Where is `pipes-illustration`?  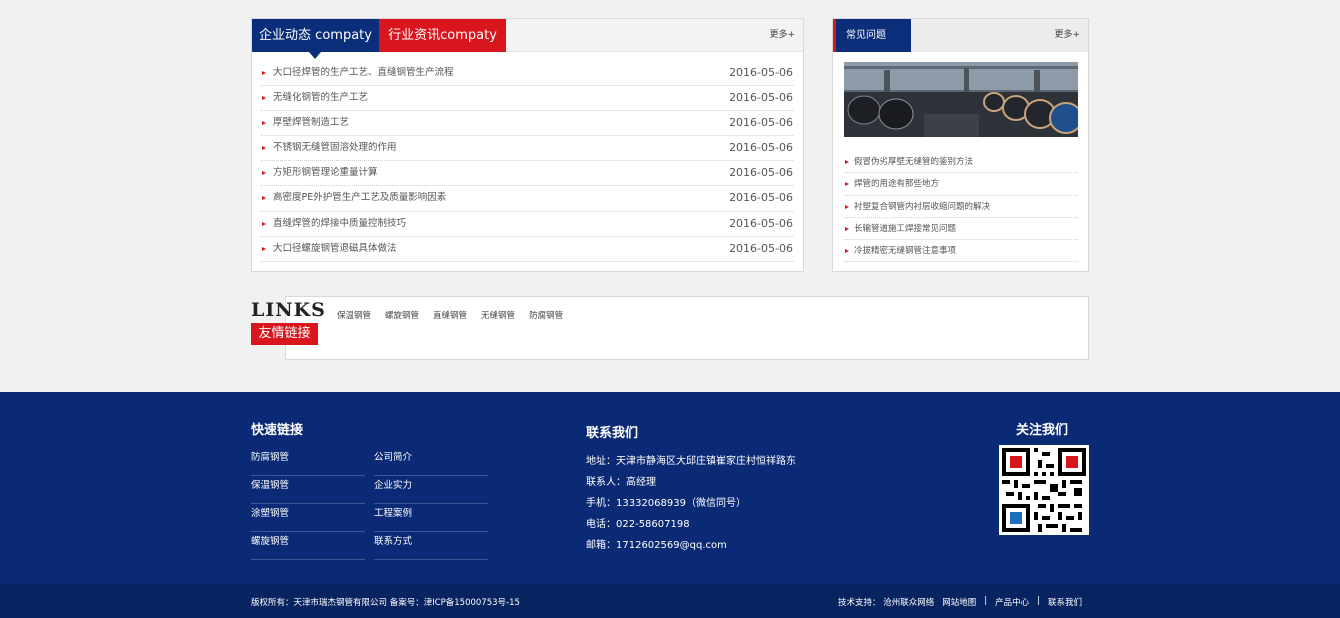 pipes-illustration is located at coordinates (961, 99).